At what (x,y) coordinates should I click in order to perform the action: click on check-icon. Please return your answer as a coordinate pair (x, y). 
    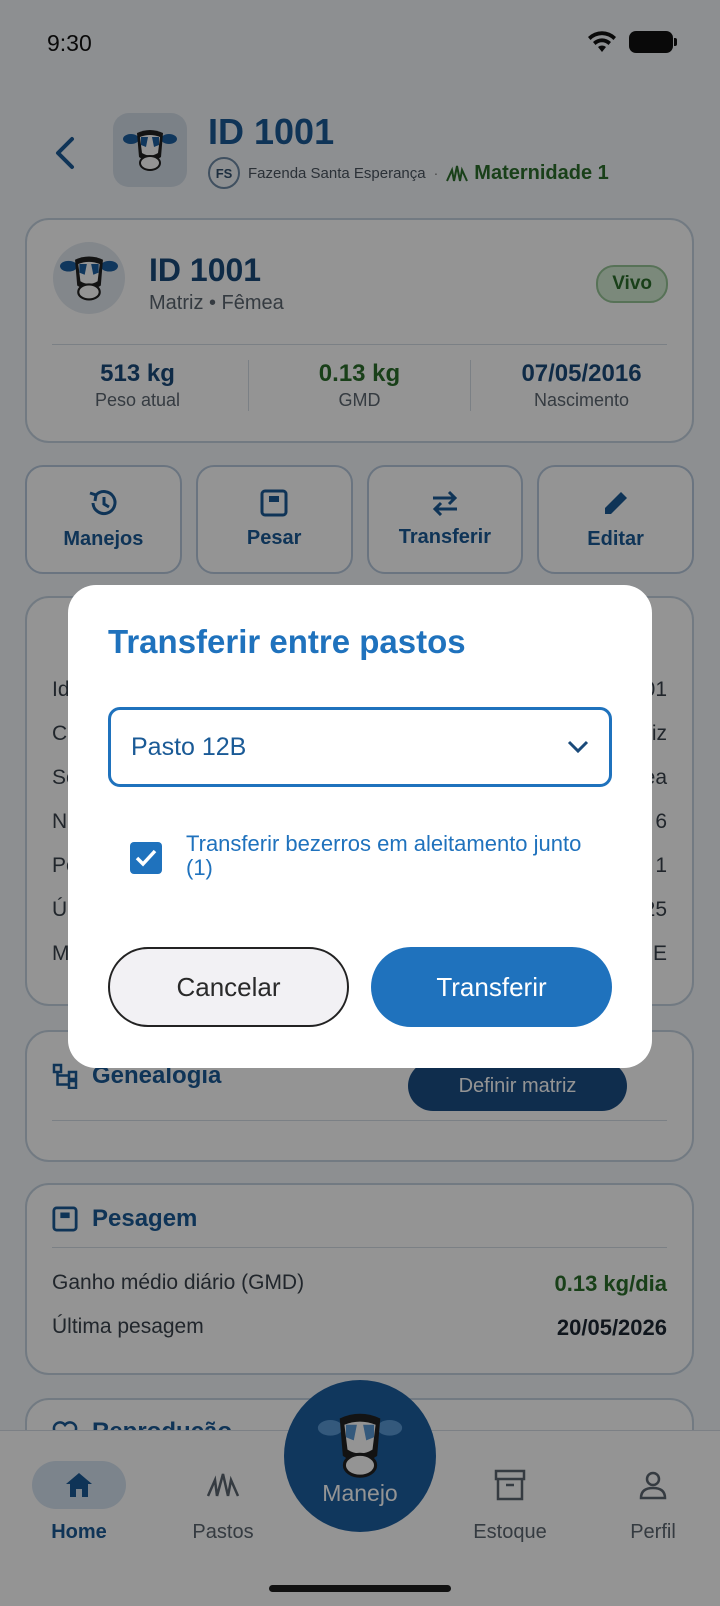
    Looking at the image, I should click on (146, 858).